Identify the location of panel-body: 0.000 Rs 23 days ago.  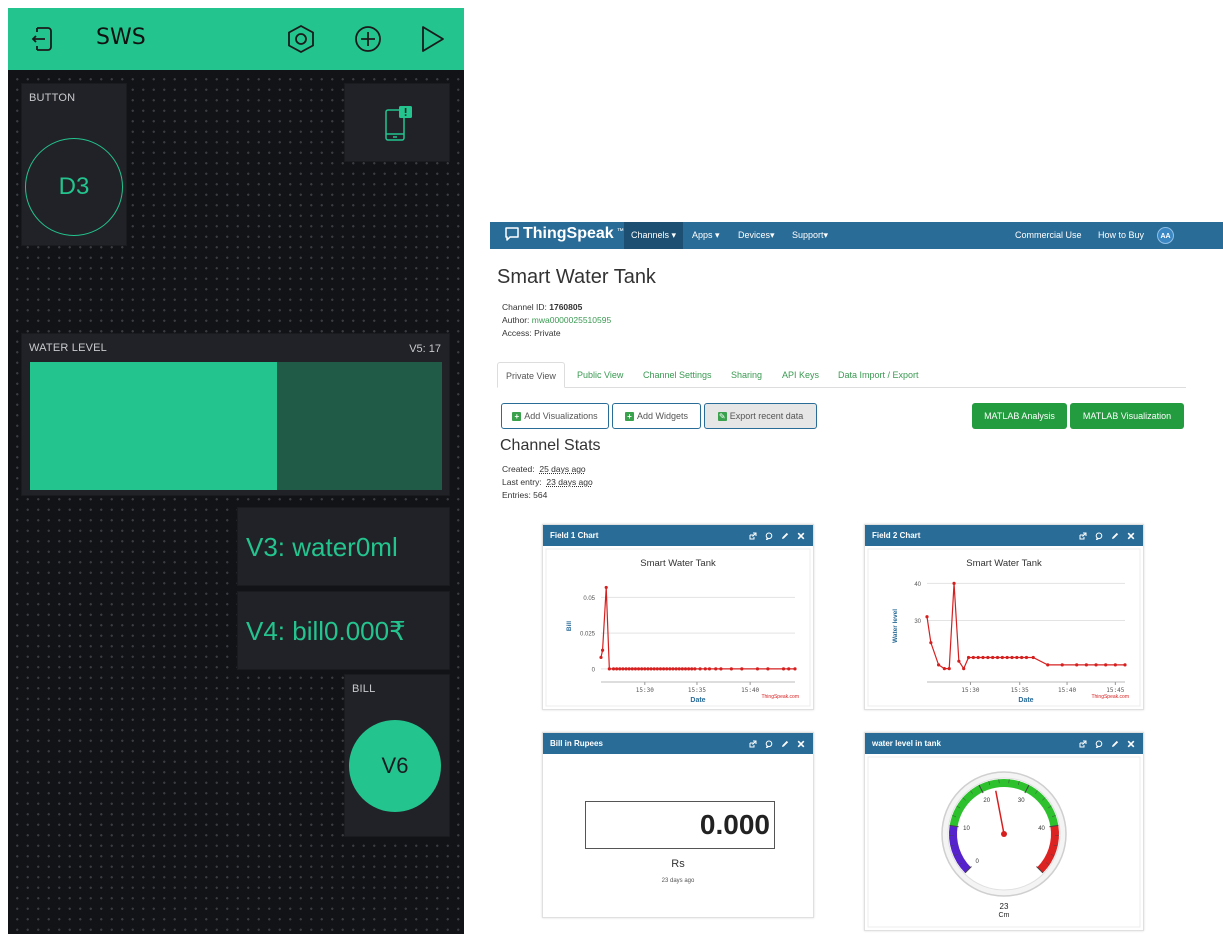
(678, 835).